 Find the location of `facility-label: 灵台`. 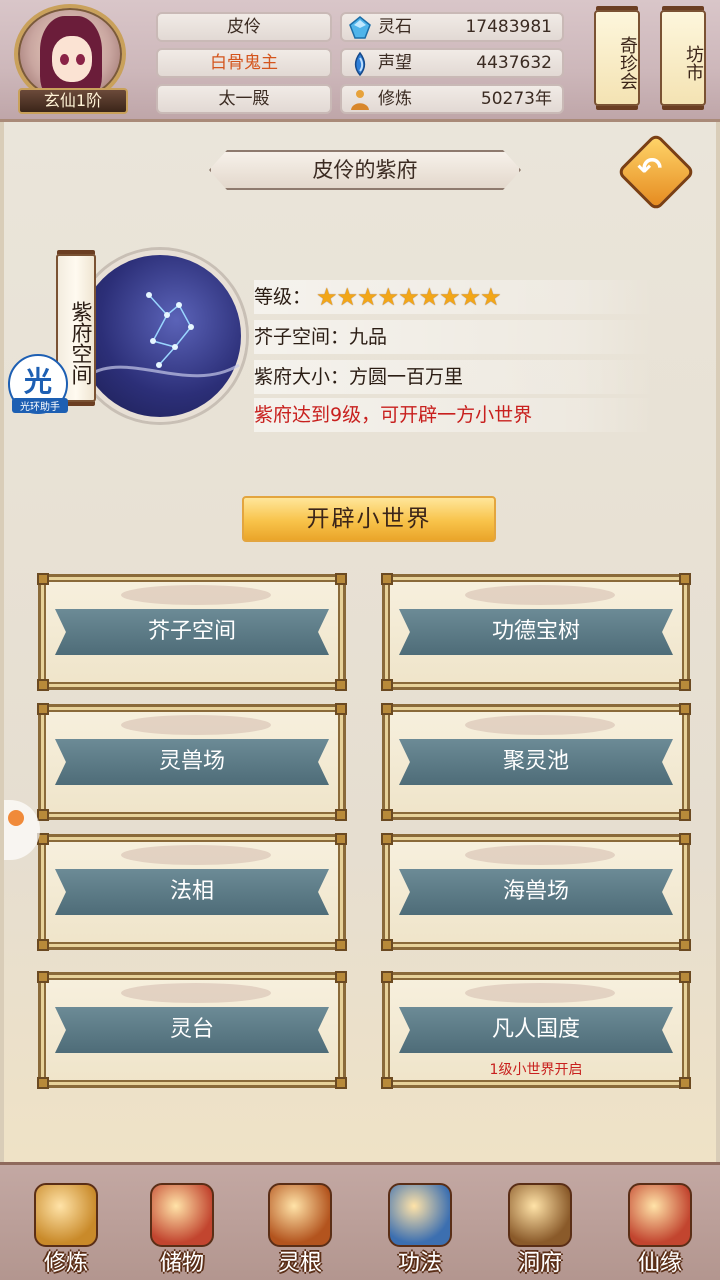

facility-label: 灵台 is located at coordinates (192, 1030).